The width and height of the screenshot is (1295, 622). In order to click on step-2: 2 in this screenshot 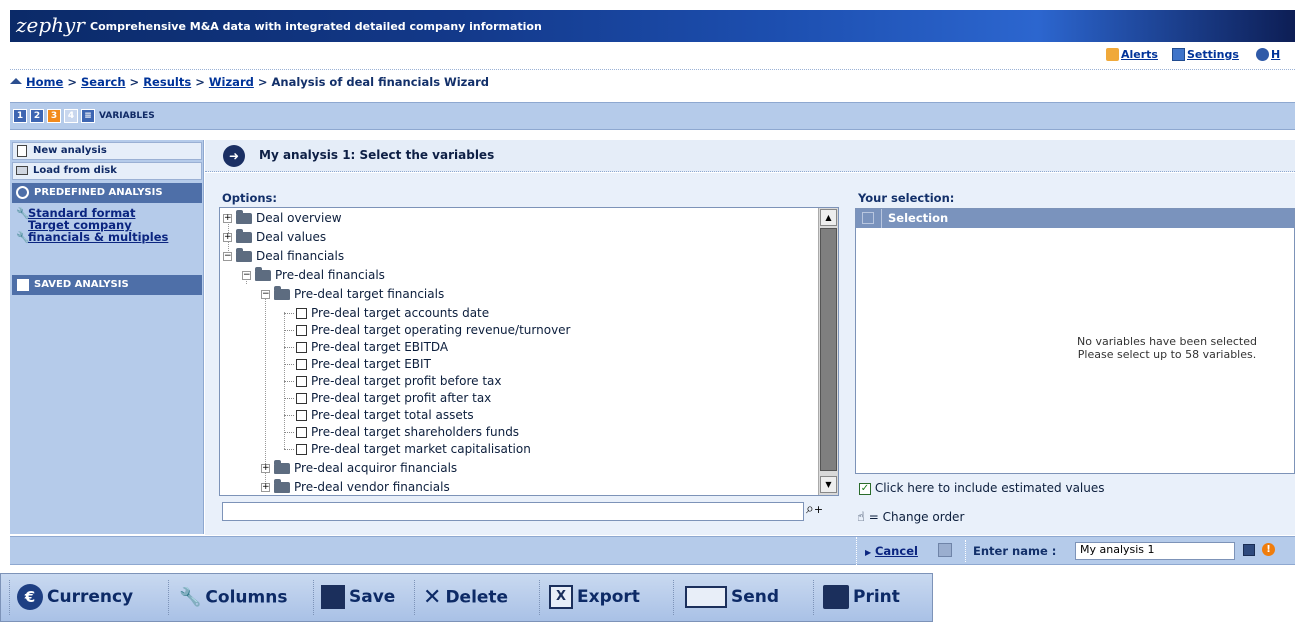, I will do `click(37, 116)`.